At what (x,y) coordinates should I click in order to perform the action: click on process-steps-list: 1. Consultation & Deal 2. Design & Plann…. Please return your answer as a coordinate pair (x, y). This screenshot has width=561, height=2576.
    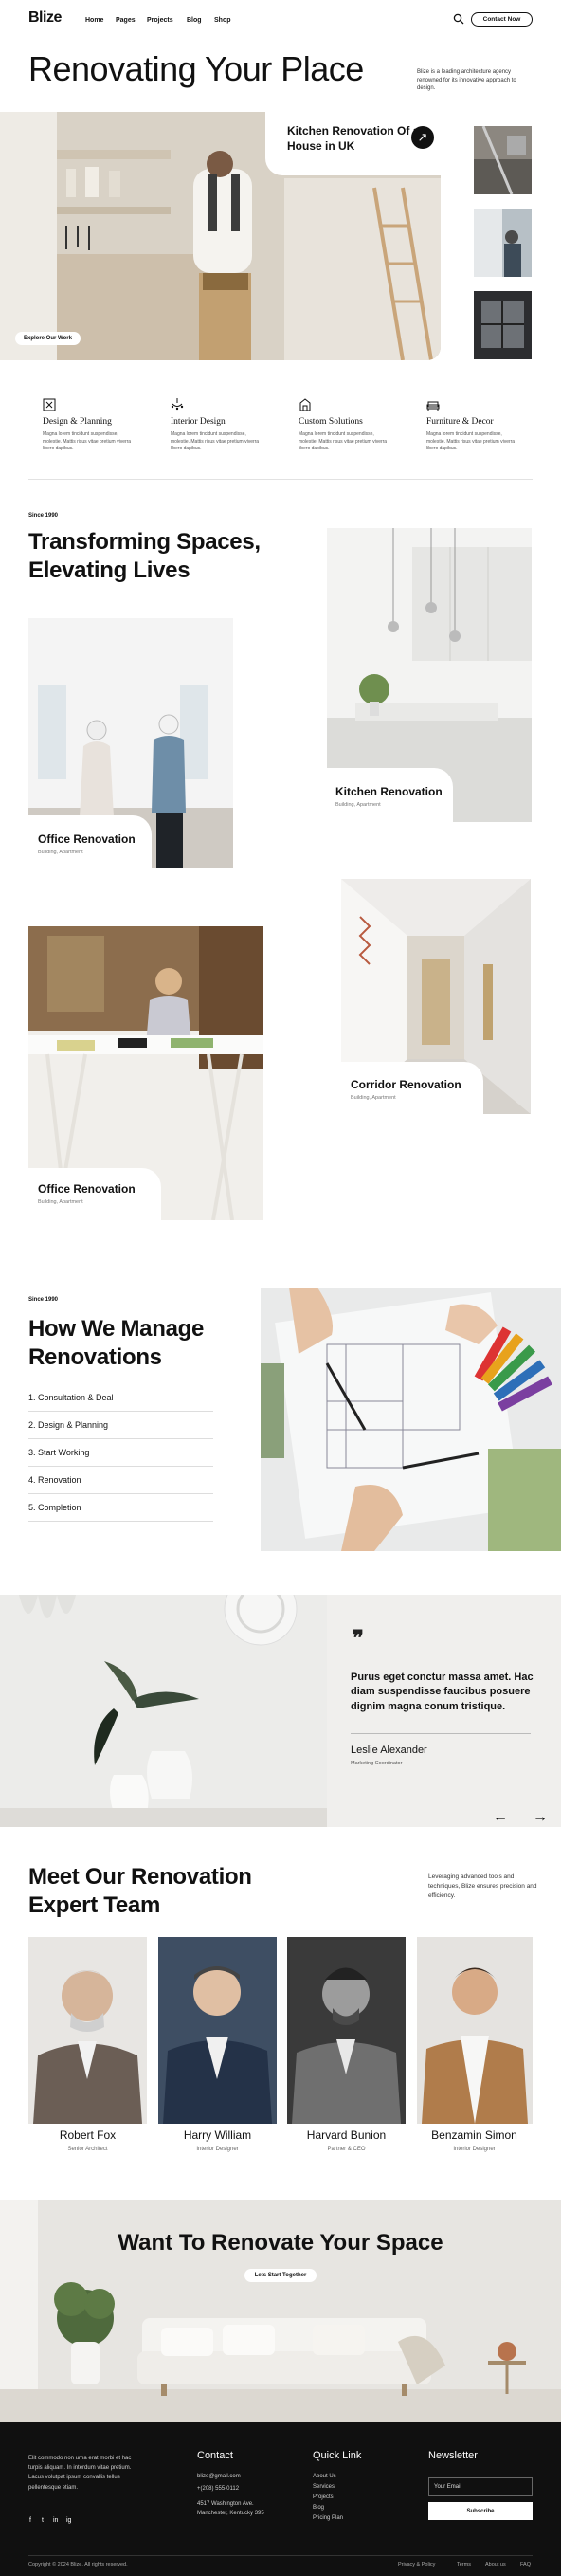
    Looking at the image, I should click on (120, 1453).